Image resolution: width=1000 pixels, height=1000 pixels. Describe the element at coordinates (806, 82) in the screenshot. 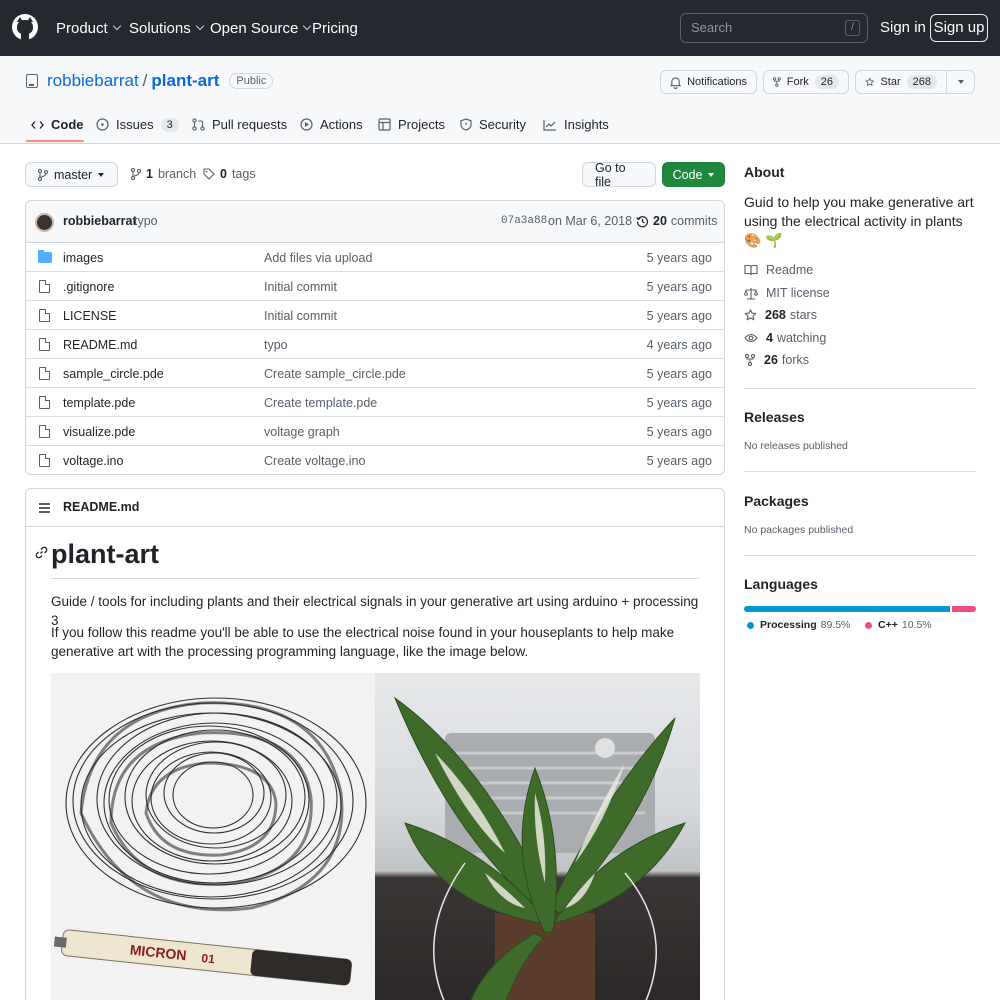

I see `fork-button: Fork 26` at that location.